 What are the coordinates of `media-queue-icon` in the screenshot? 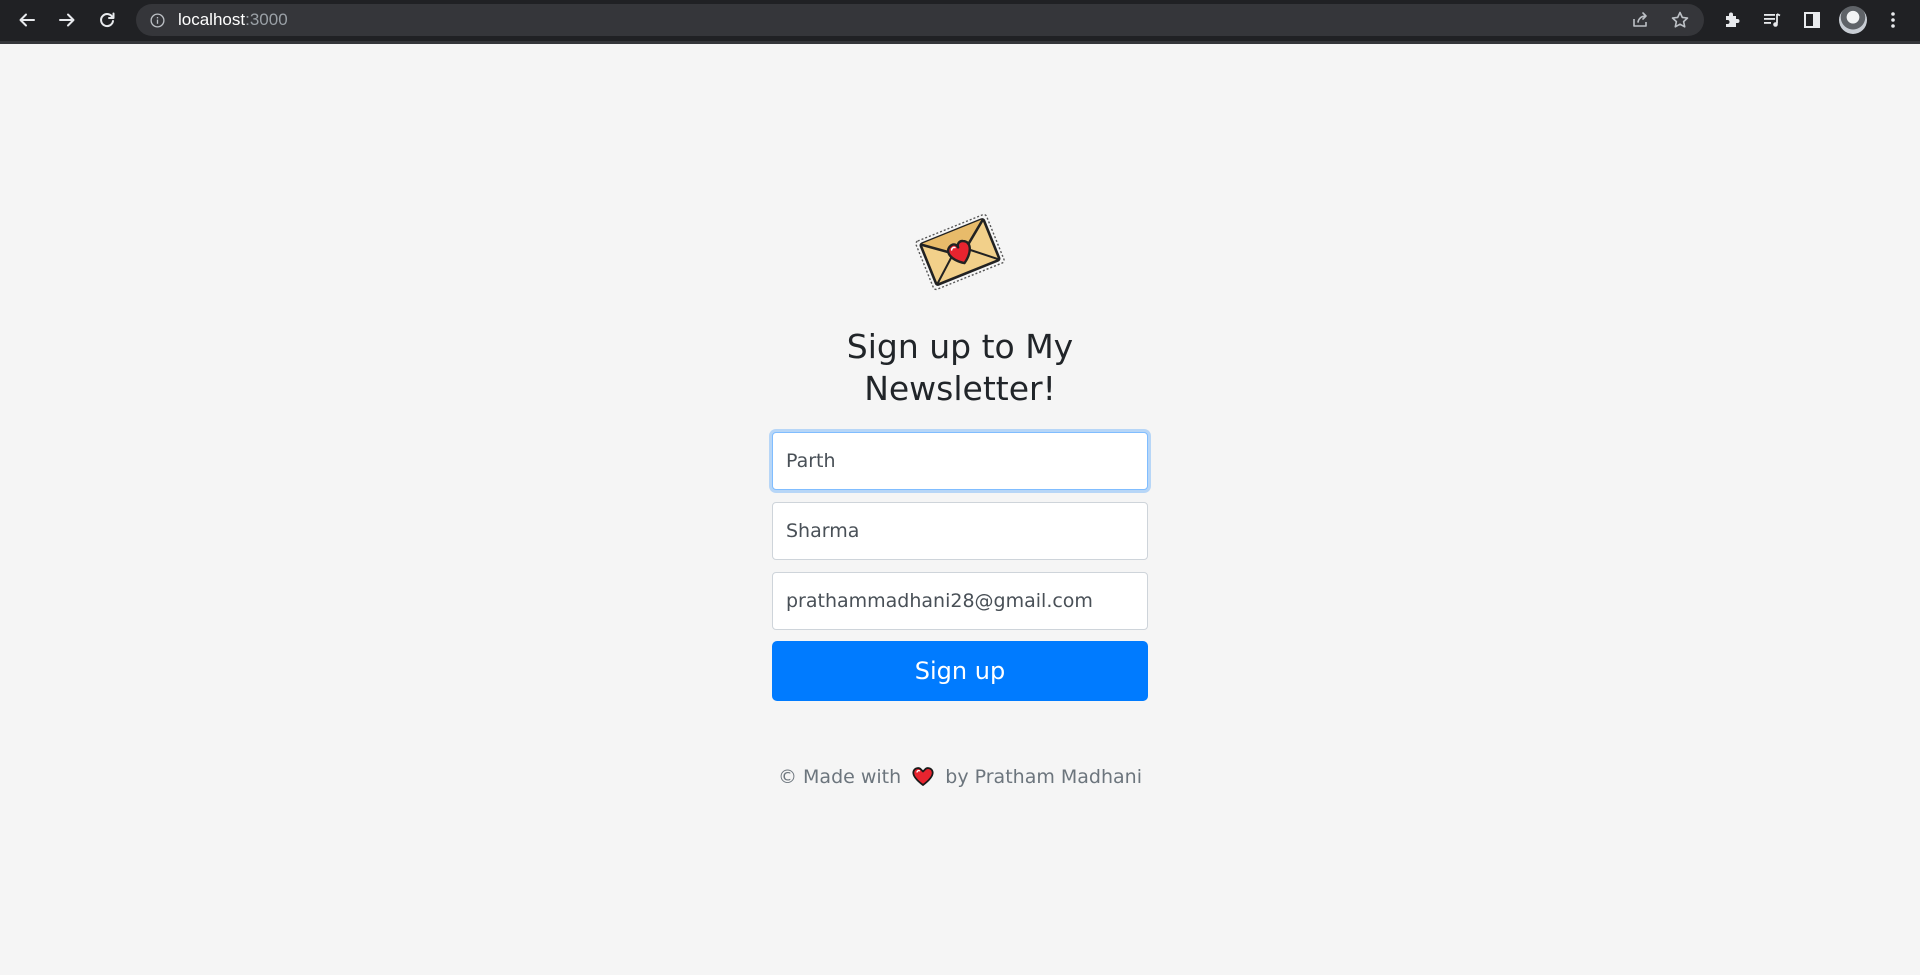 It's located at (1772, 20).